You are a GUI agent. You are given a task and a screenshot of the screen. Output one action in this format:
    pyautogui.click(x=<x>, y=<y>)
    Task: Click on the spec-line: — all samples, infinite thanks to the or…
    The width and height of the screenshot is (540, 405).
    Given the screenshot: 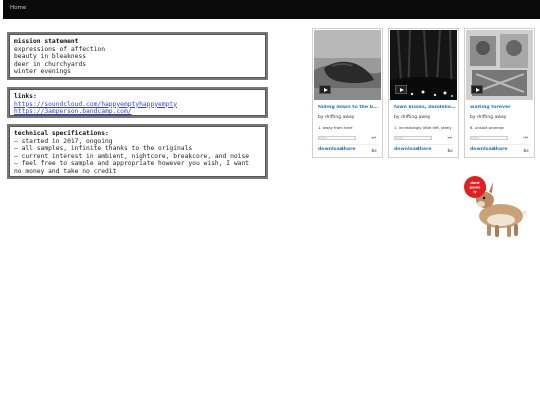 What is the action you would take?
    pyautogui.click(x=103, y=149)
    